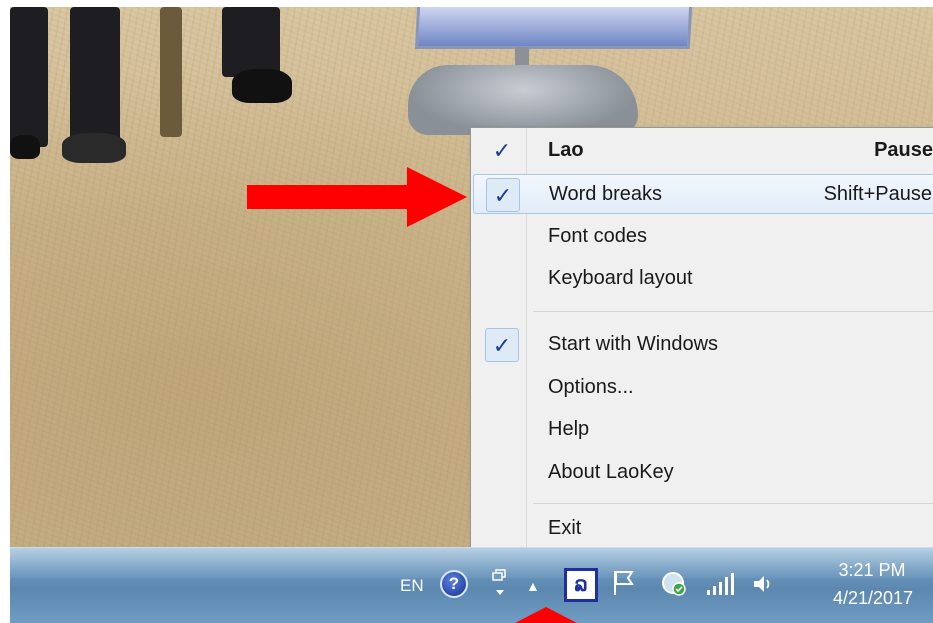 Image resolution: width=933 pixels, height=623 pixels. Describe the element at coordinates (703, 237) in the screenshot. I see `menu-item-font-codes: Font codes` at that location.